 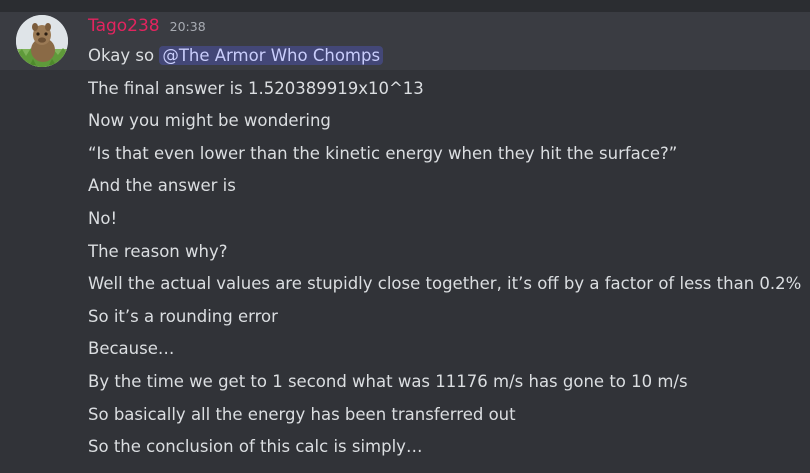 What do you see at coordinates (271, 55) in the screenshot?
I see `user-mention: @The Armor Who Chomps` at bounding box center [271, 55].